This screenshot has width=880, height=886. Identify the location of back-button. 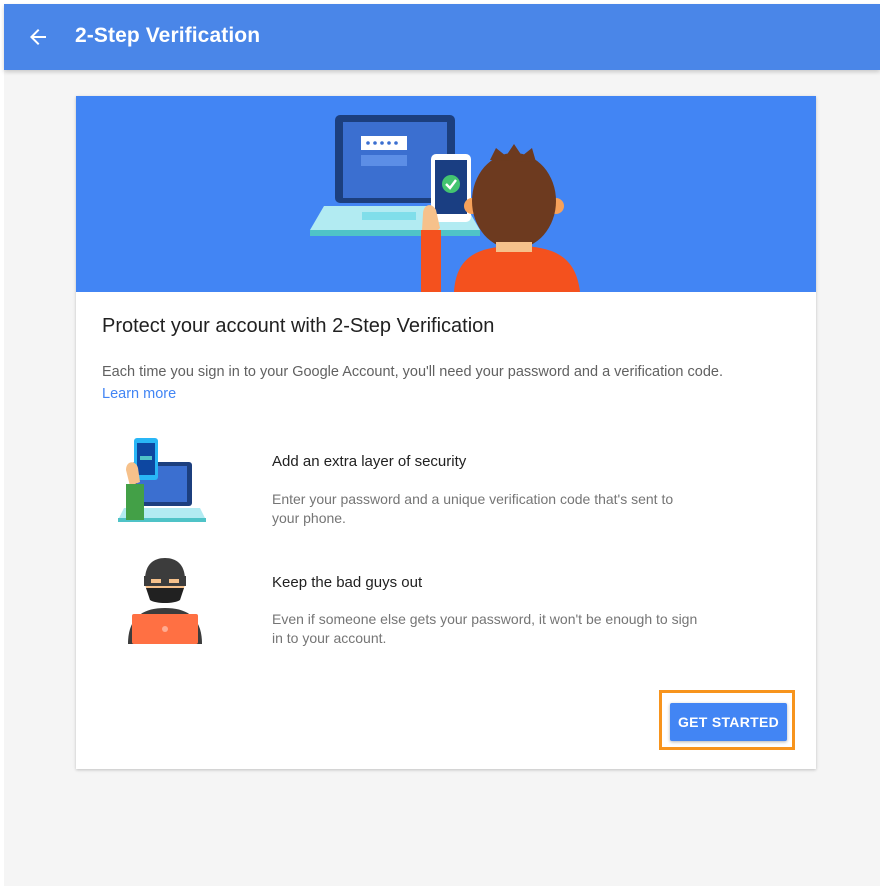
(38, 37).